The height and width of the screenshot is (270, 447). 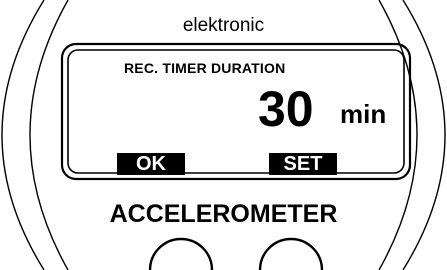 I want to click on timer-value: 30, so click(x=286, y=109).